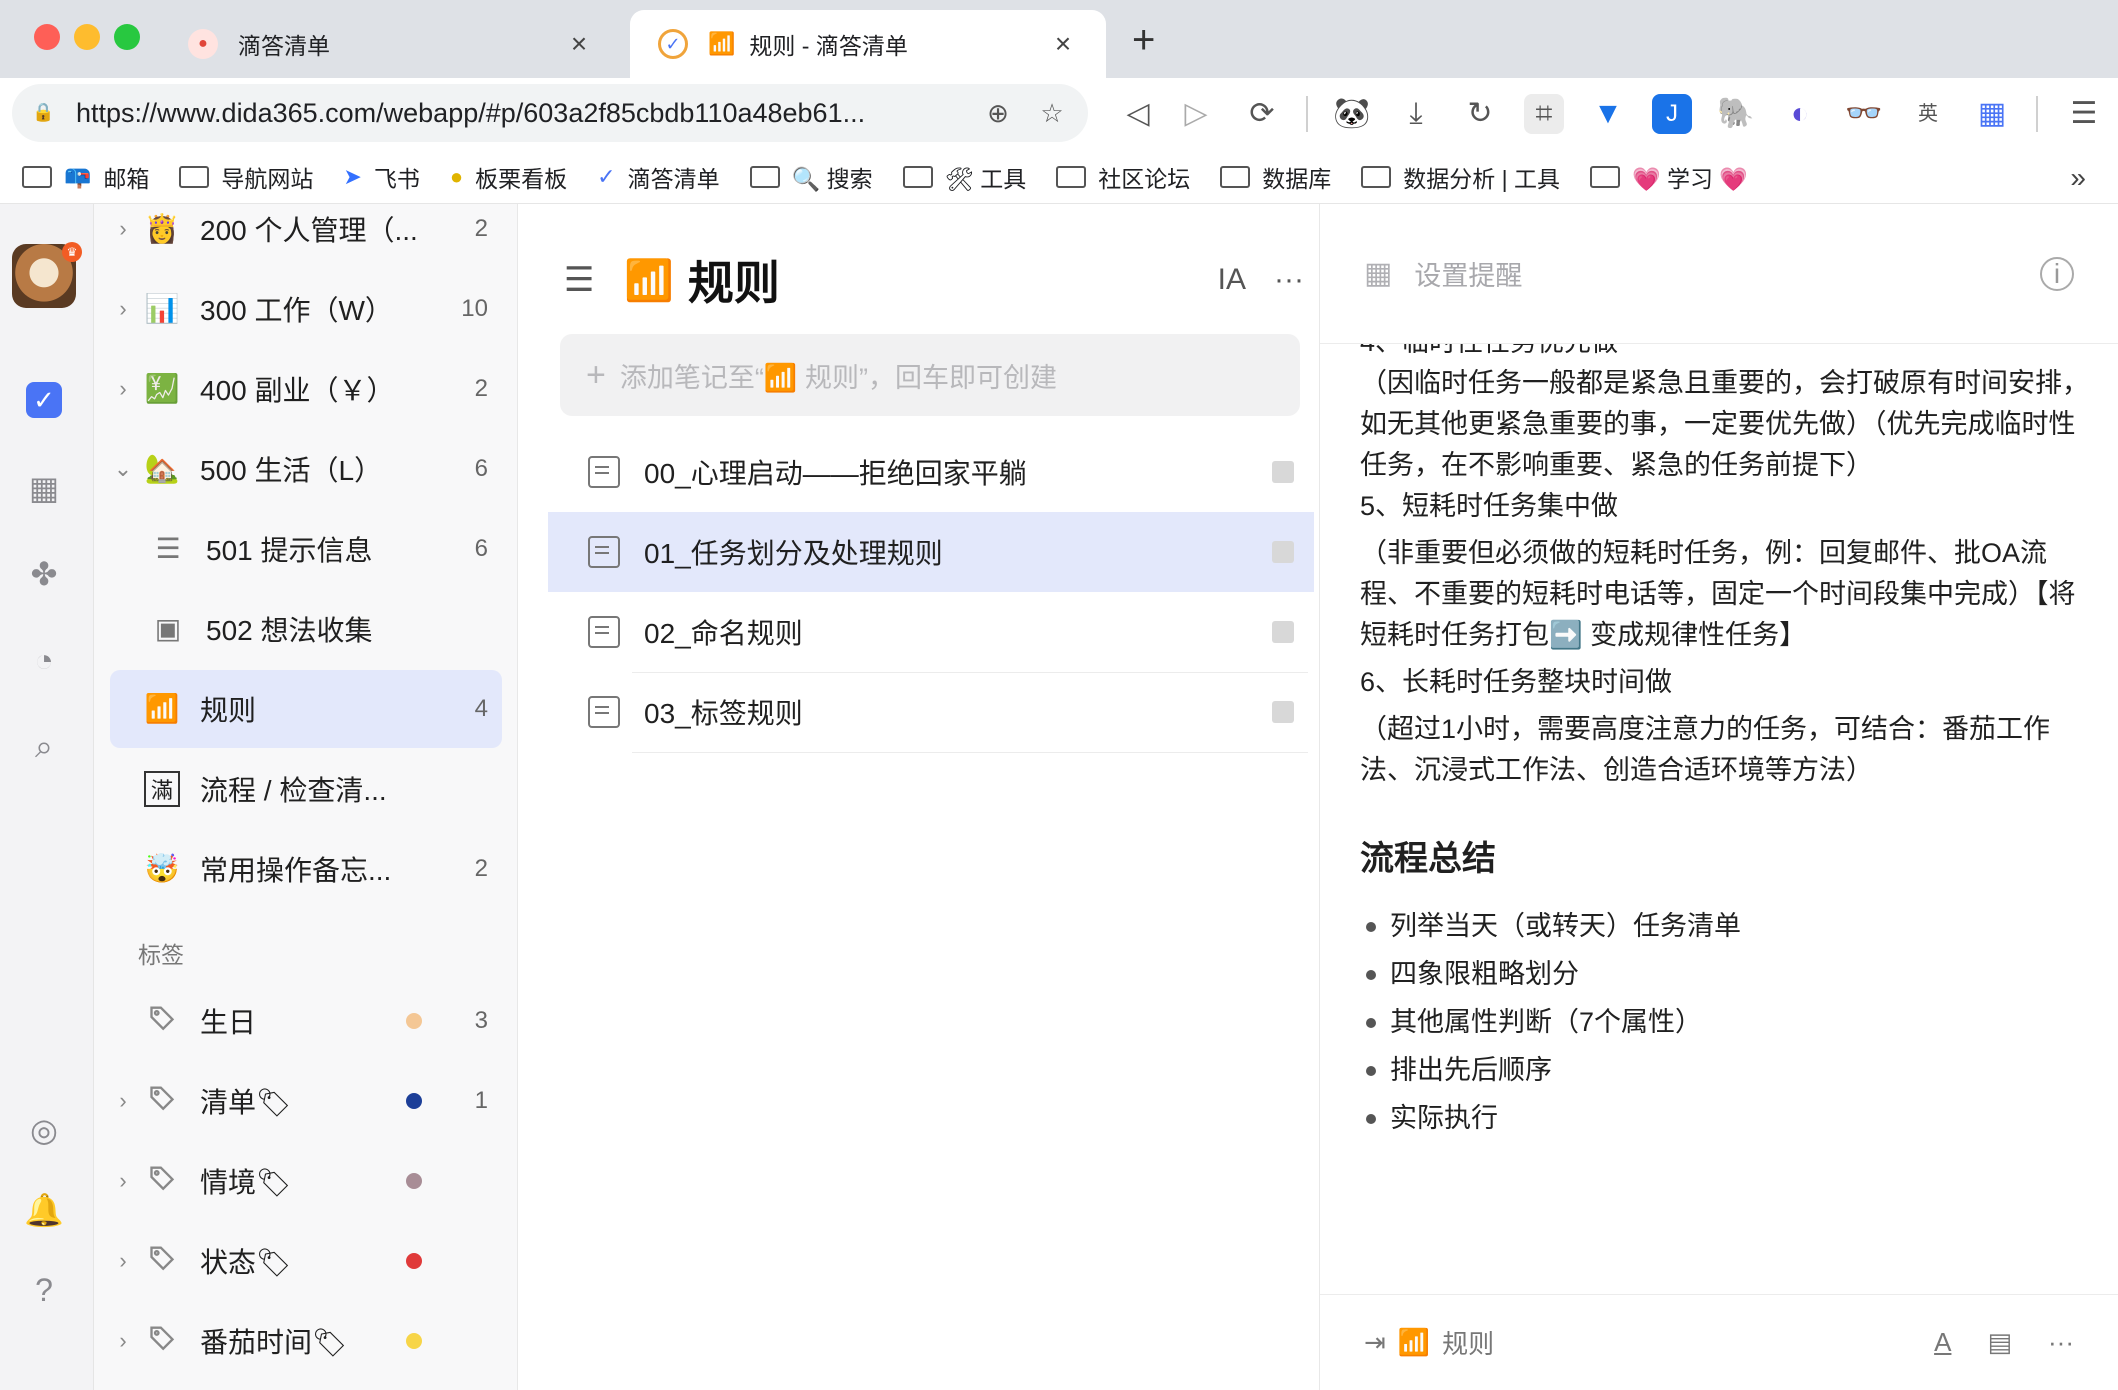  Describe the element at coordinates (998, 113) in the screenshot. I see `add-icon: ⊕` at that location.